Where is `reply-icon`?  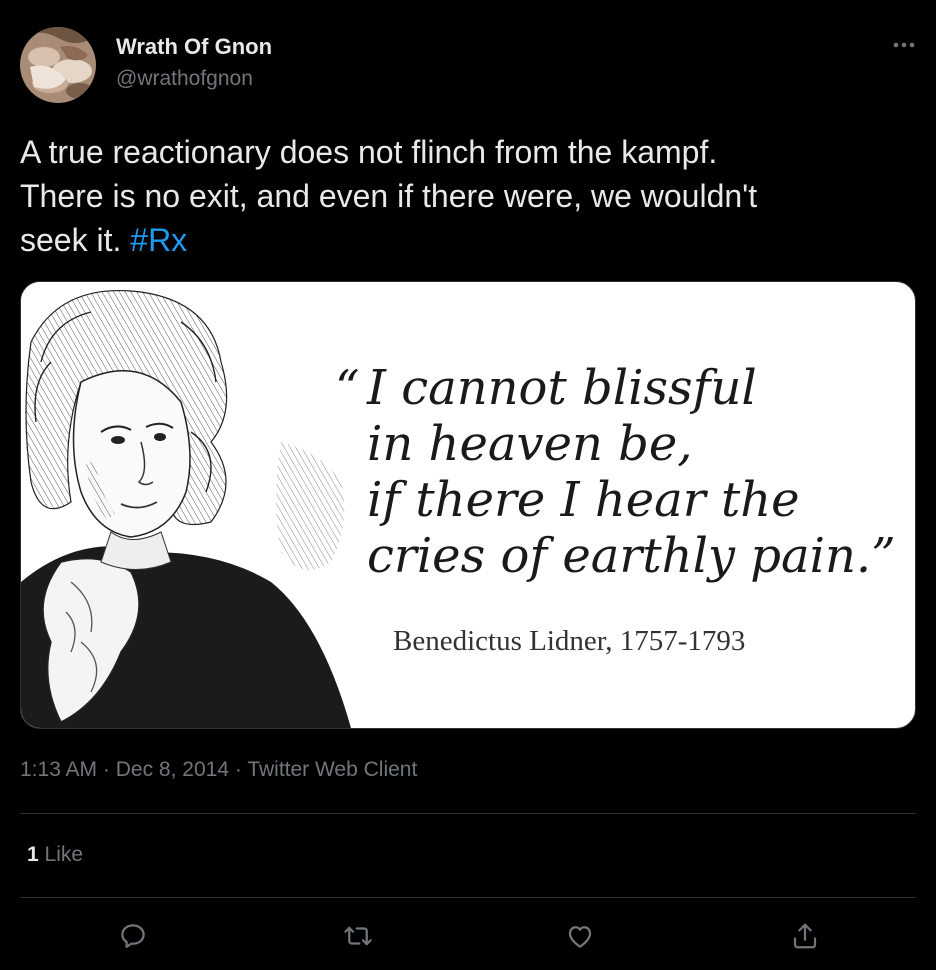
reply-icon is located at coordinates (133, 936).